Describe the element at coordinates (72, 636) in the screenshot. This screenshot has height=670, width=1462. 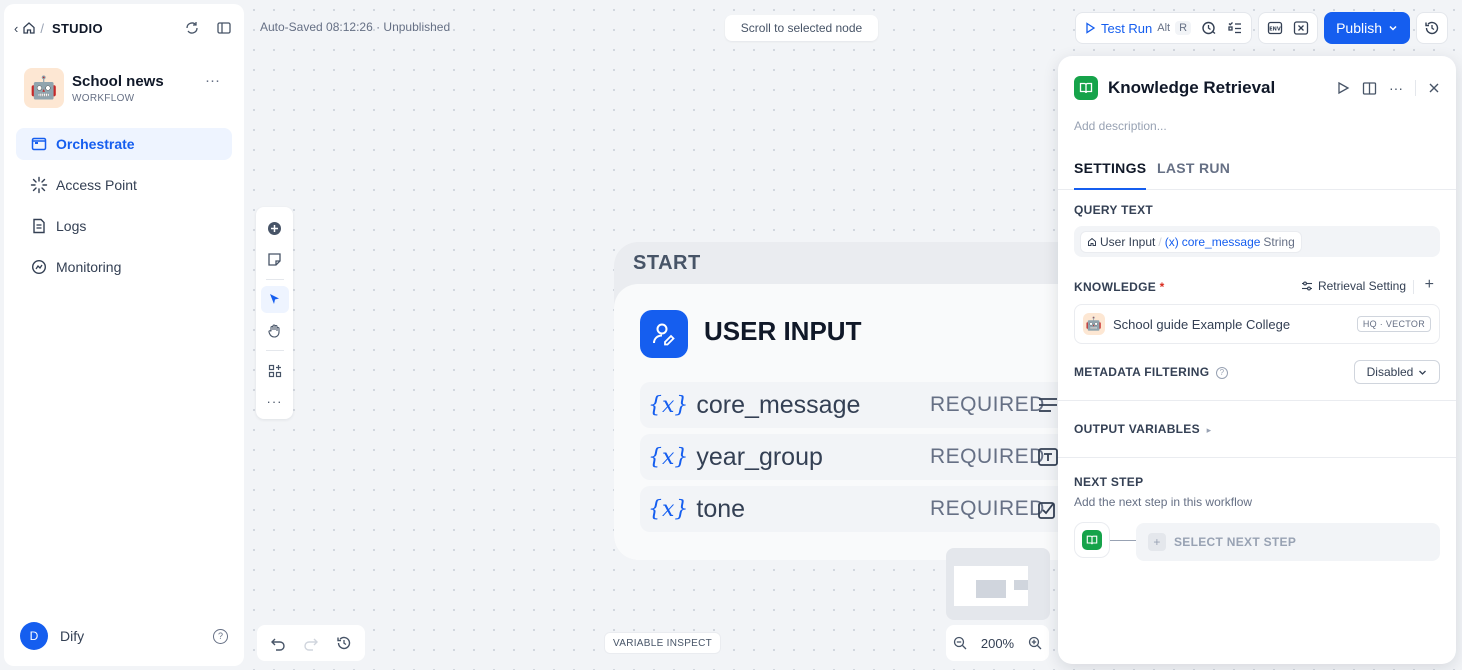
I see `user-name: Dify` at that location.